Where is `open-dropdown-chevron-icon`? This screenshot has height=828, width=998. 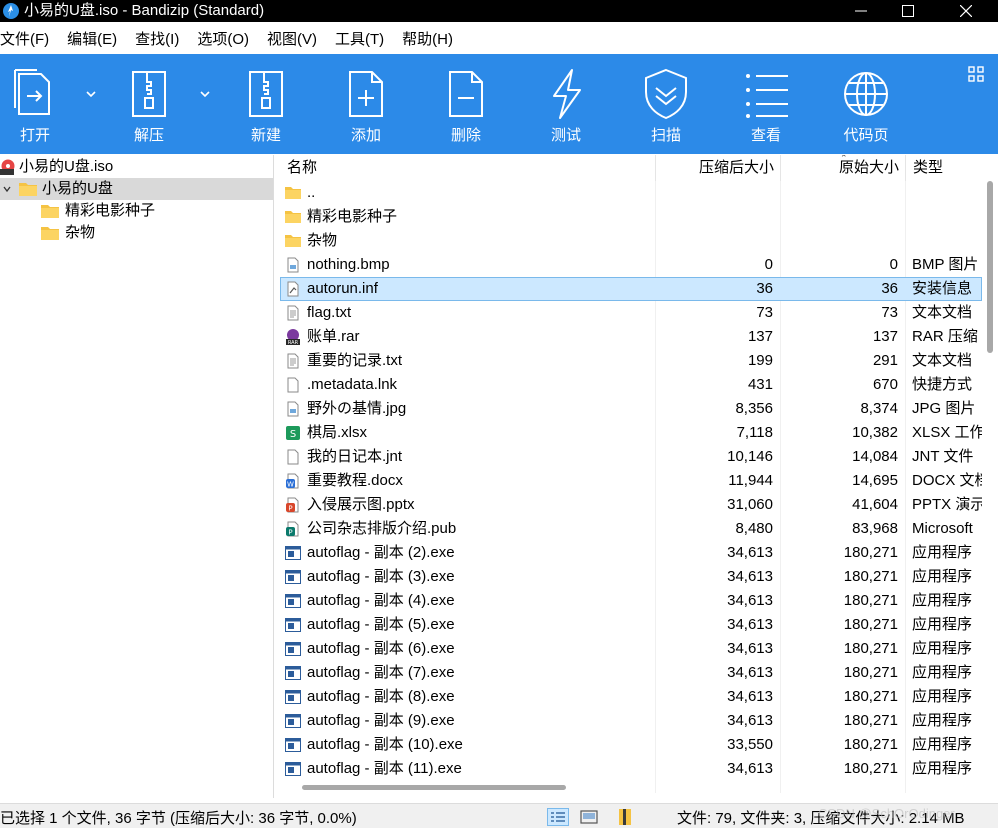 open-dropdown-chevron-icon is located at coordinates (91, 94).